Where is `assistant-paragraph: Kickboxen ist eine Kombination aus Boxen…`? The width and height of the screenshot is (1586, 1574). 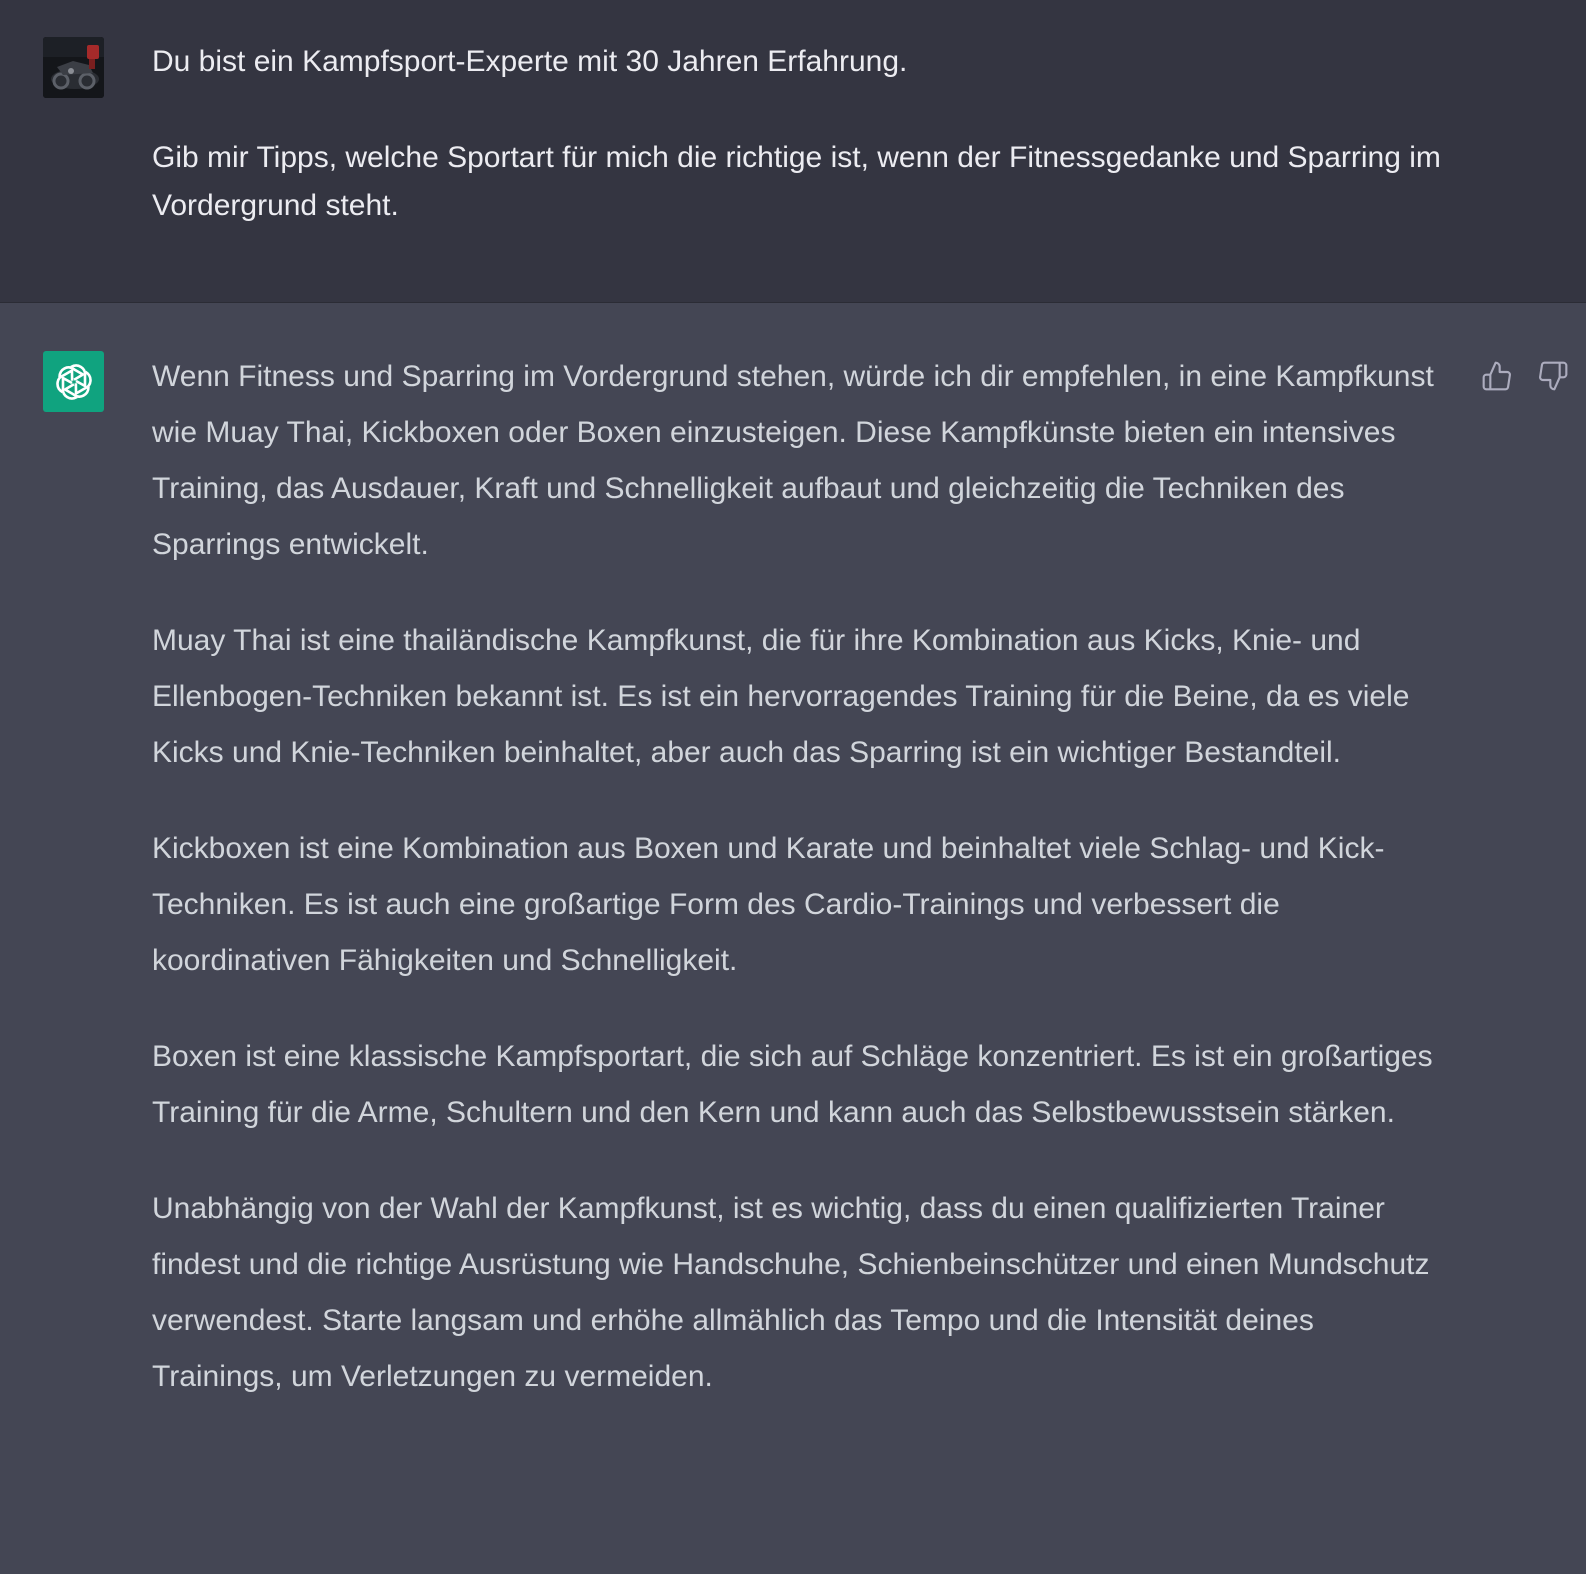 assistant-paragraph: Kickboxen ist eine Kombination aus Boxen… is located at coordinates (768, 904).